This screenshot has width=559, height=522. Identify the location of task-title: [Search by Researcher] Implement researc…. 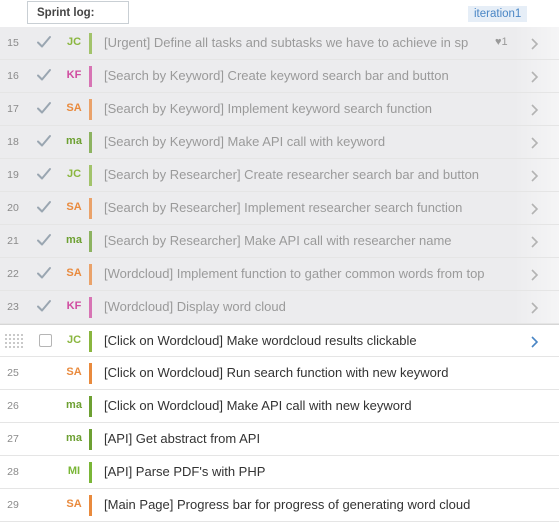
(301, 207).